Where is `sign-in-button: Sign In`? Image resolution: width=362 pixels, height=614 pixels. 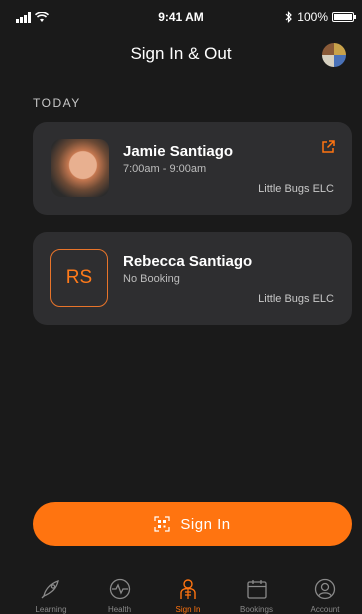
sign-in-button: Sign In is located at coordinates (192, 524).